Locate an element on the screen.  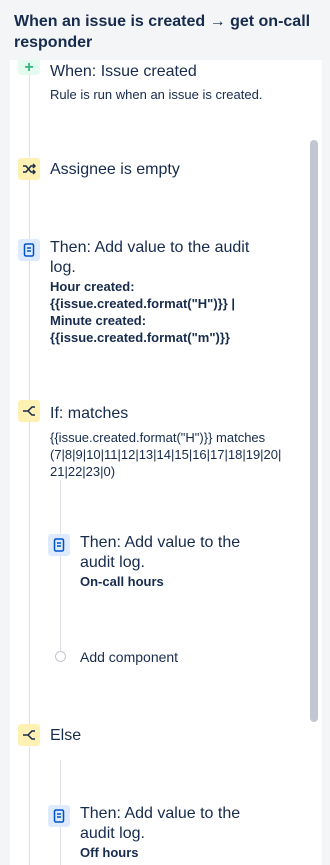
action-audit-3-desc: Off hours is located at coordinates (109, 852).